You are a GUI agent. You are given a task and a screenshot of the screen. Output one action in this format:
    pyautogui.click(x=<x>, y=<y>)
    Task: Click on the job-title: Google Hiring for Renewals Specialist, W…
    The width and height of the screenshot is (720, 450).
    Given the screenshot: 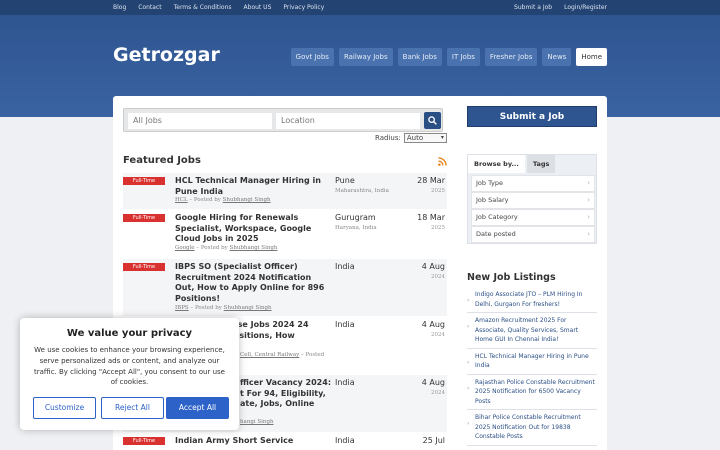 What is the action you would take?
    pyautogui.click(x=250, y=229)
    